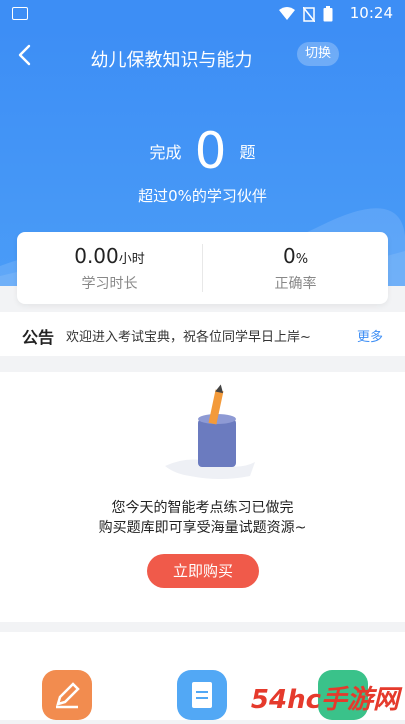 The image size is (405, 724). What do you see at coordinates (295, 284) in the screenshot?
I see `accuracy-label: 正确率` at bounding box center [295, 284].